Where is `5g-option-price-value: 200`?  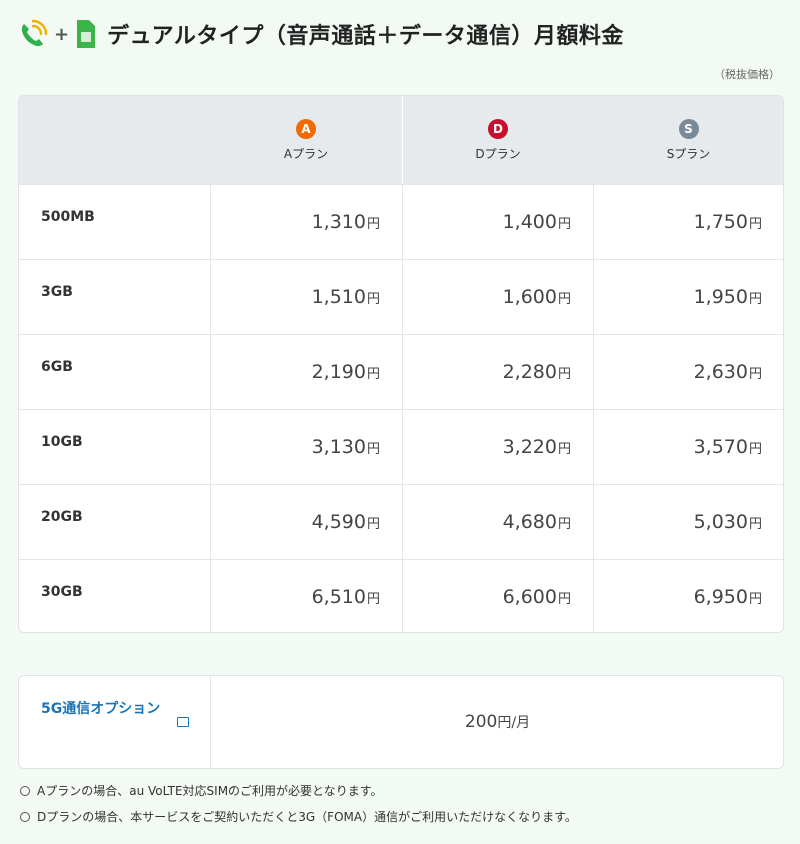
5g-option-price-value: 200 is located at coordinates (481, 722).